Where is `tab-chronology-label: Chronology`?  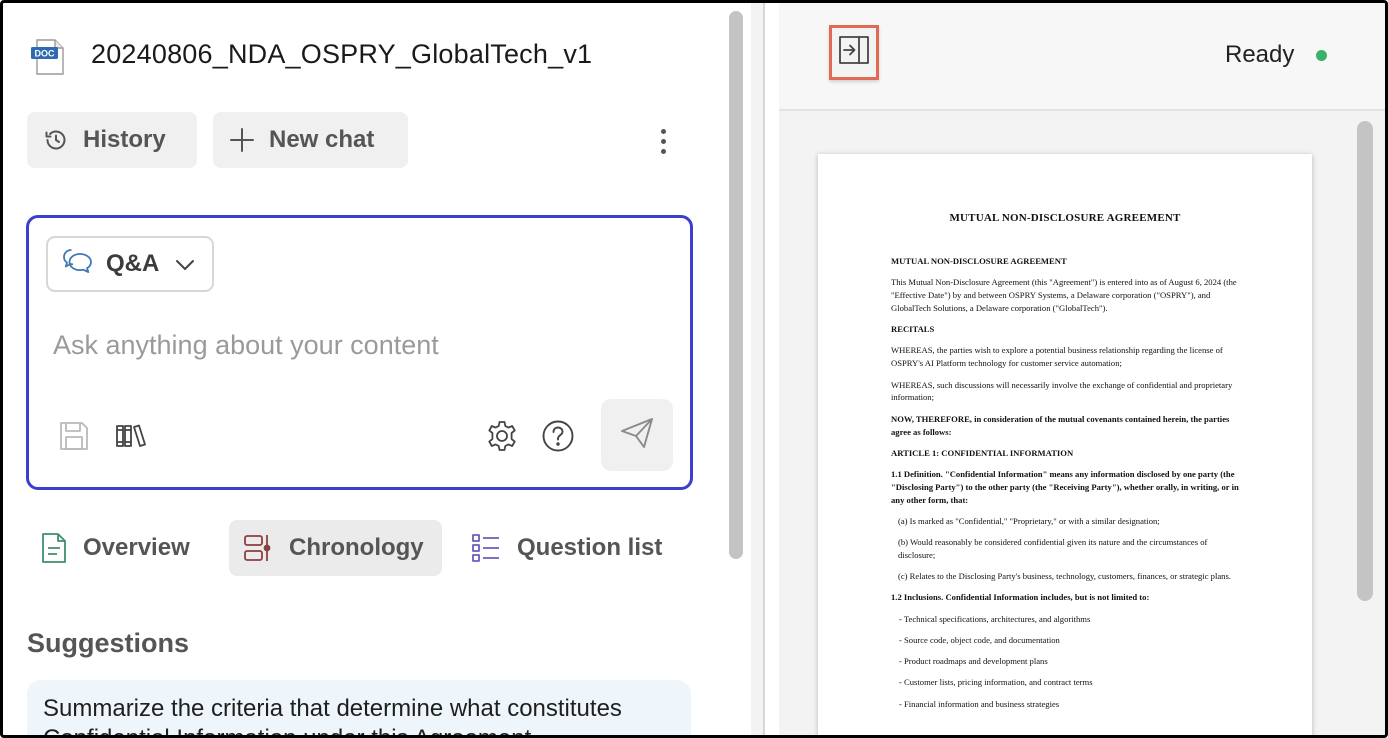
tab-chronology-label: Chronology is located at coordinates (356, 547).